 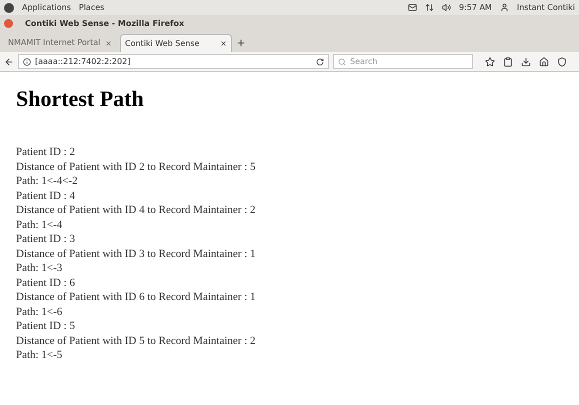 I want to click on result-line: Patient ID : 5, so click(x=46, y=326).